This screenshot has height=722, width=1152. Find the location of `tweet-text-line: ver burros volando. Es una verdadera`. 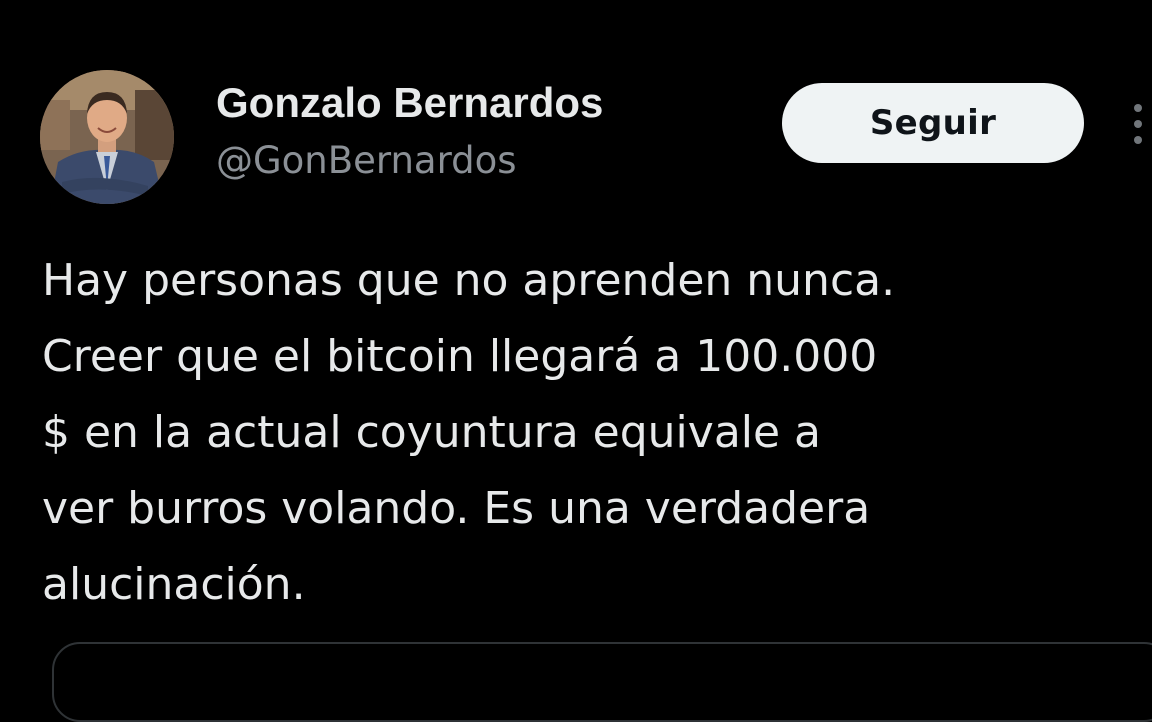

tweet-text-line: ver burros volando. Es una verdadera is located at coordinates (456, 508).